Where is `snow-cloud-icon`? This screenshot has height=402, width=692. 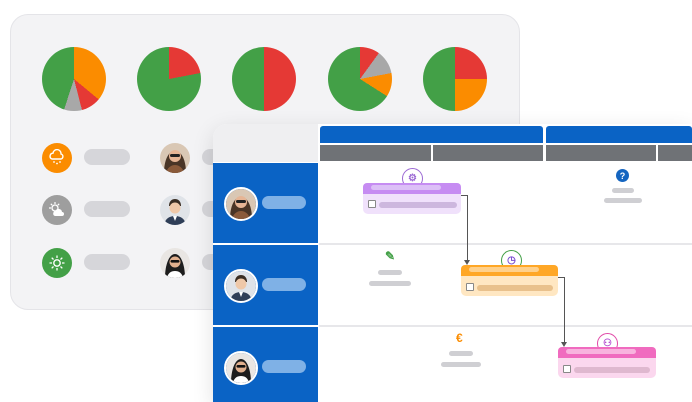 snow-cloud-icon is located at coordinates (57, 158).